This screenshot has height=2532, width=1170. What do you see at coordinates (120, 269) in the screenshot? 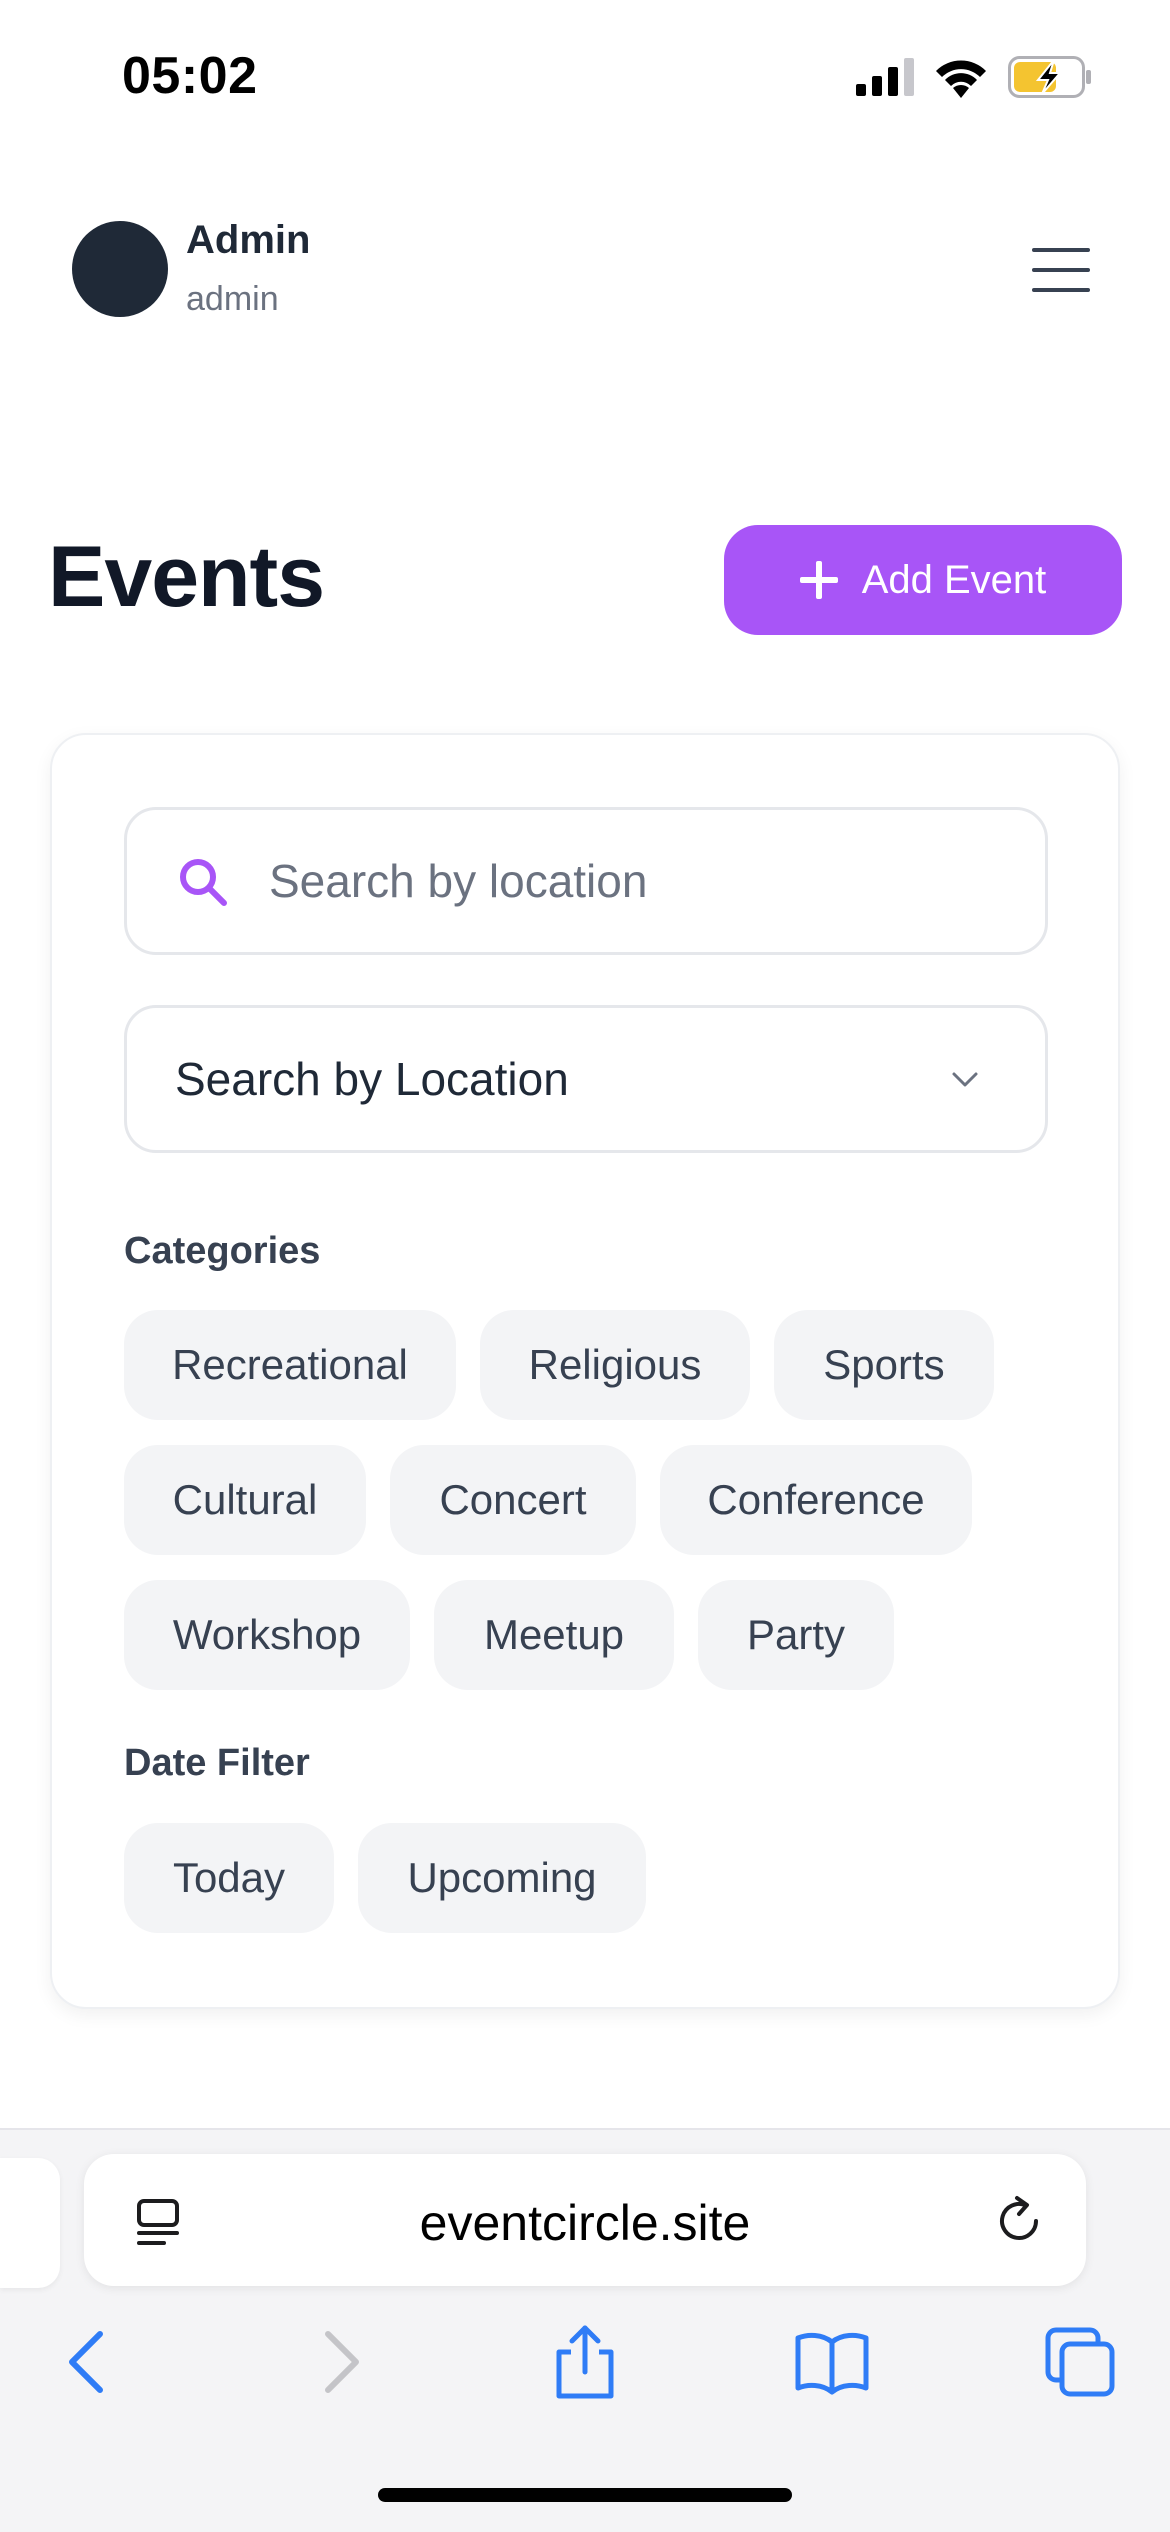
I see `avatar` at bounding box center [120, 269].